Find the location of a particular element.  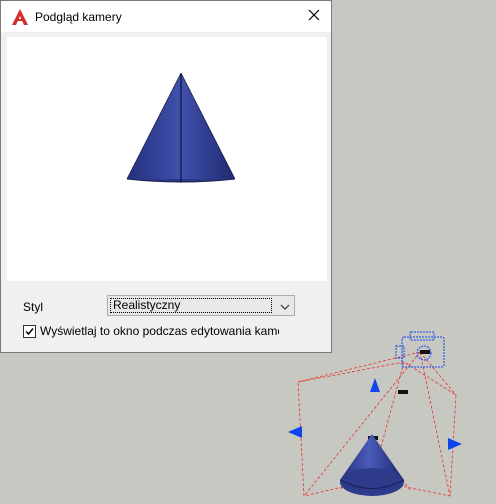

close-button is located at coordinates (314, 16).